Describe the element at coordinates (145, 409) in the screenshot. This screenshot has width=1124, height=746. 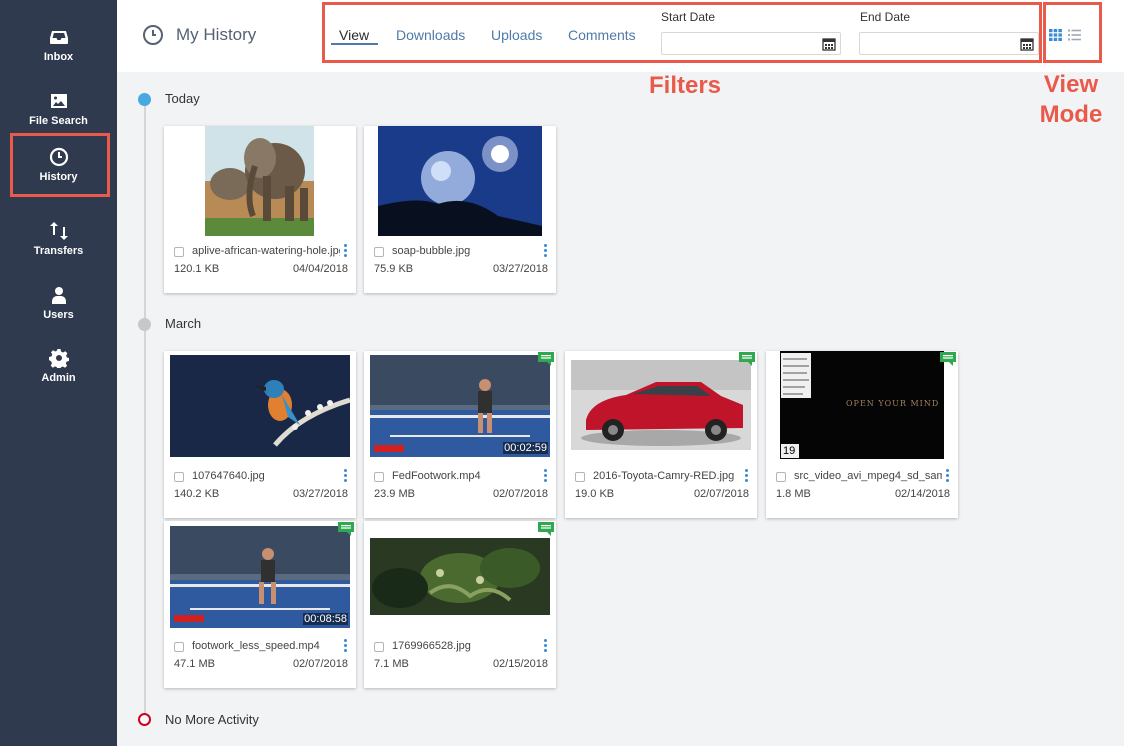
I see `timeline-line` at that location.